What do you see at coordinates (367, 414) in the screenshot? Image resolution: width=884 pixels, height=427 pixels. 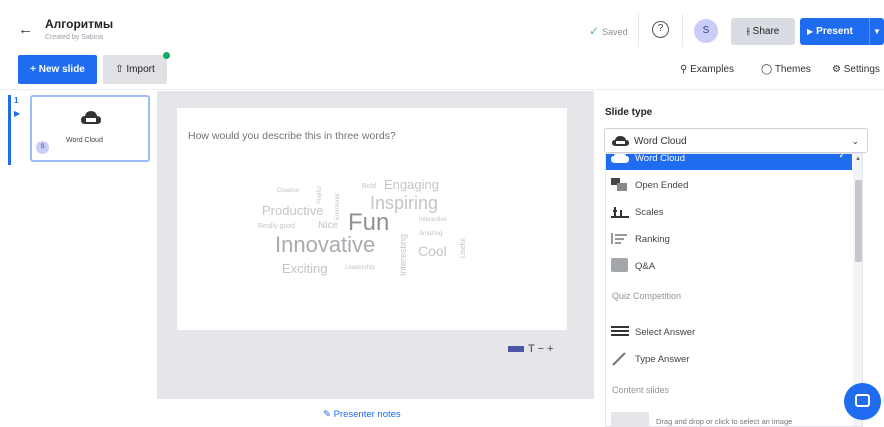 I see `presenter-notes-label: Presenter notes` at bounding box center [367, 414].